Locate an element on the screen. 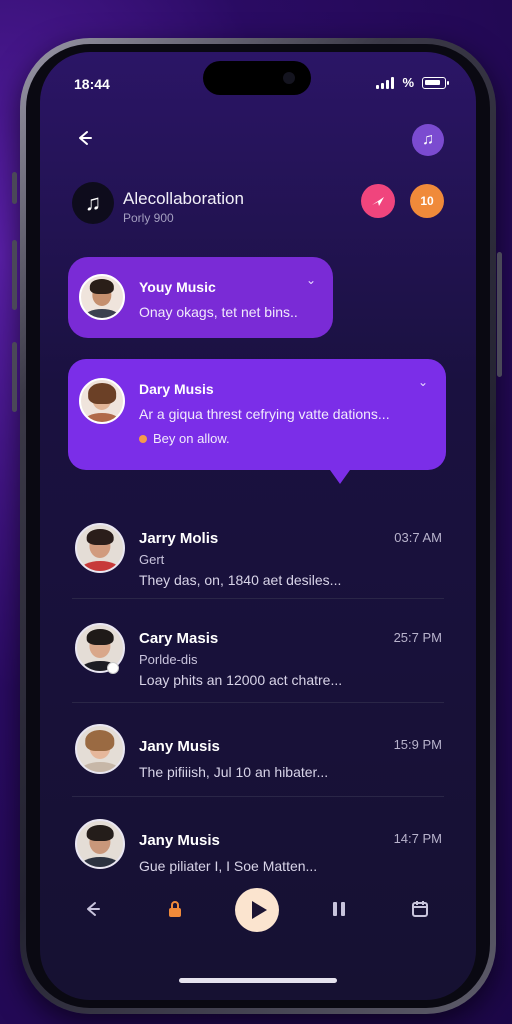  side-button-action is located at coordinates (14, 188).